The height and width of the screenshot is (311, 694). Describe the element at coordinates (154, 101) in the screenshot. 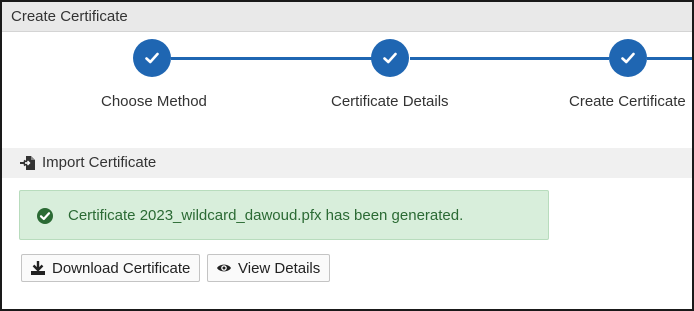

I see `step-label-choose-method: Choose Method` at that location.